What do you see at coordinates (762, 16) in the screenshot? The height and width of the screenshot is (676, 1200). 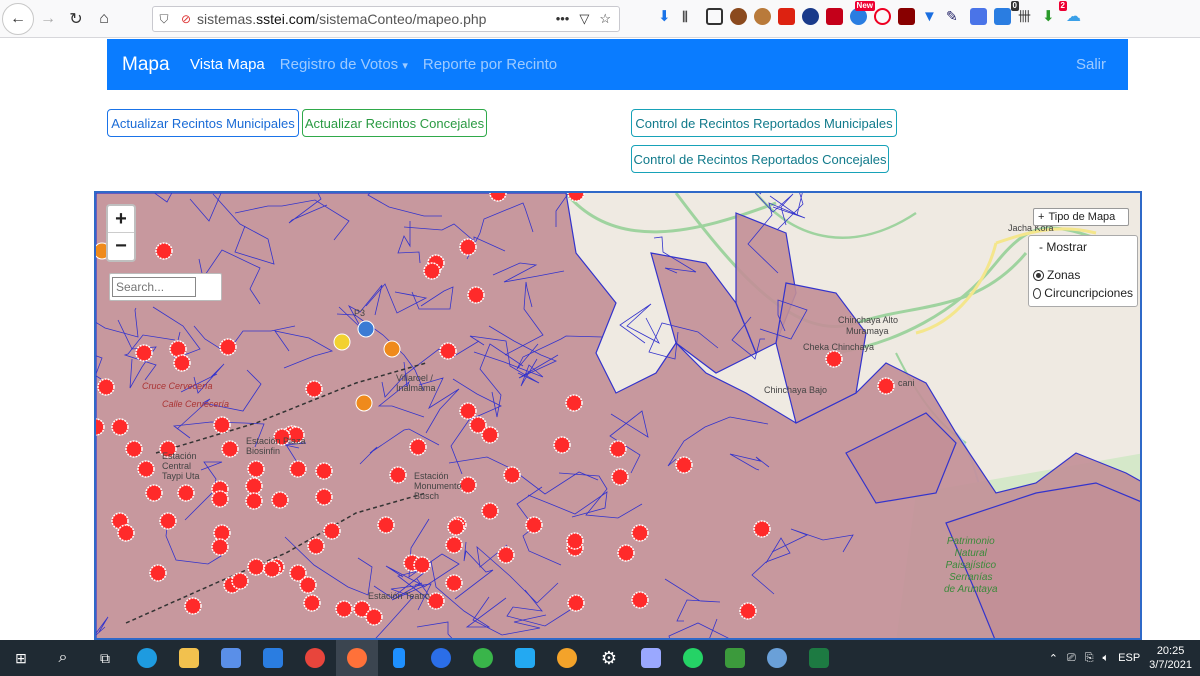 I see `monkey-extension-icon` at bounding box center [762, 16].